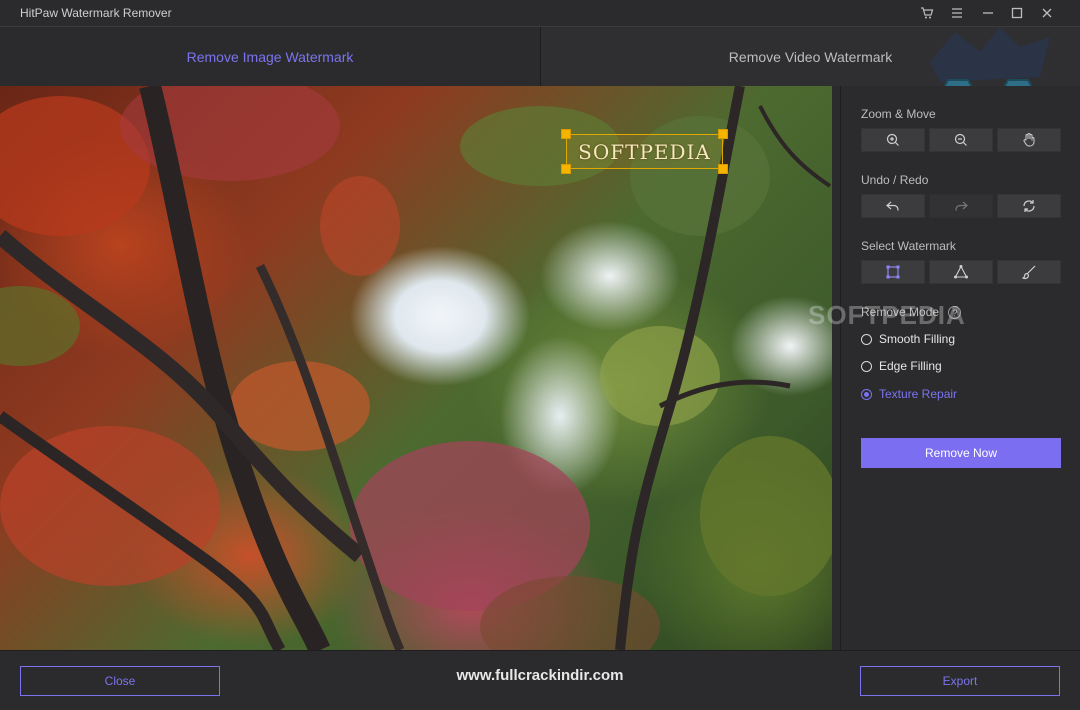 The width and height of the screenshot is (1080, 710). What do you see at coordinates (723, 134) in the screenshot?
I see `resize-handle-top-right` at bounding box center [723, 134].